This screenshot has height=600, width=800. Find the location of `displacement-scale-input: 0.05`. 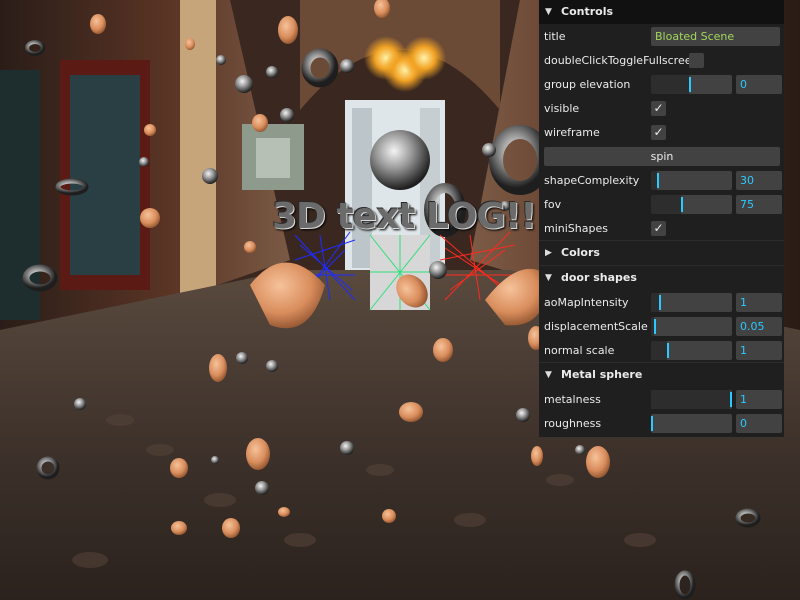

displacement-scale-input: 0.05 is located at coordinates (759, 326).